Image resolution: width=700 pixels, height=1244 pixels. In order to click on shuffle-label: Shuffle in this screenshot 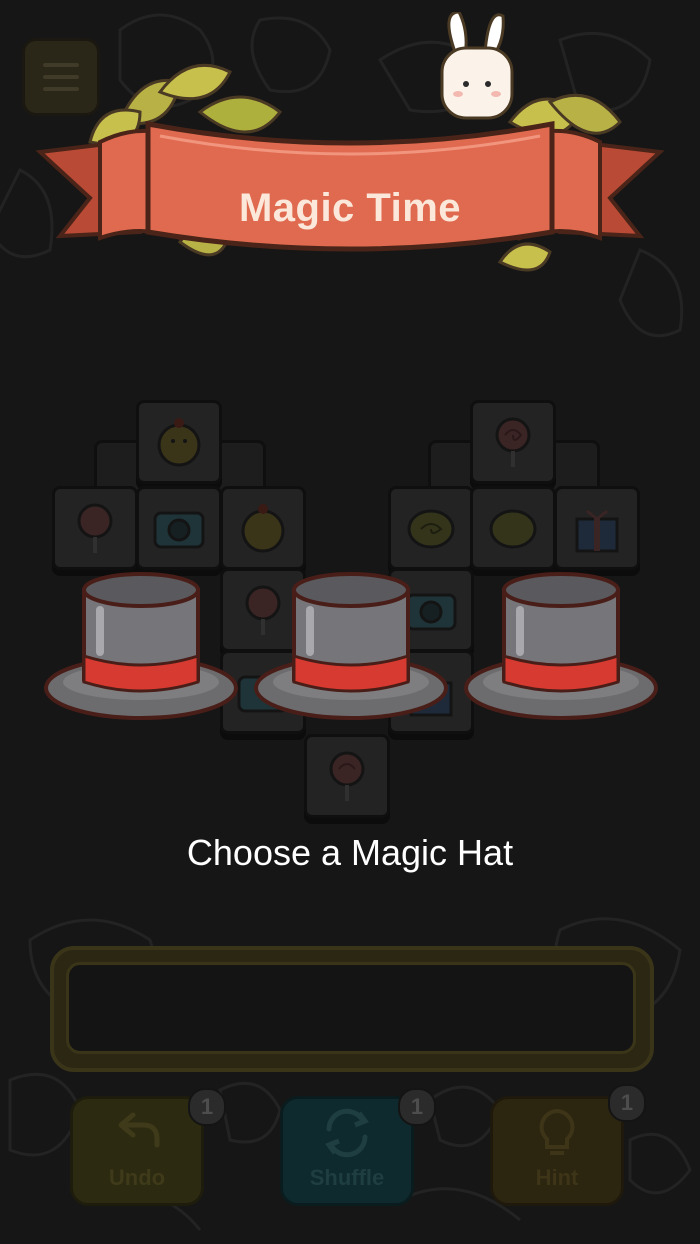, I will do `click(347, 1177)`.